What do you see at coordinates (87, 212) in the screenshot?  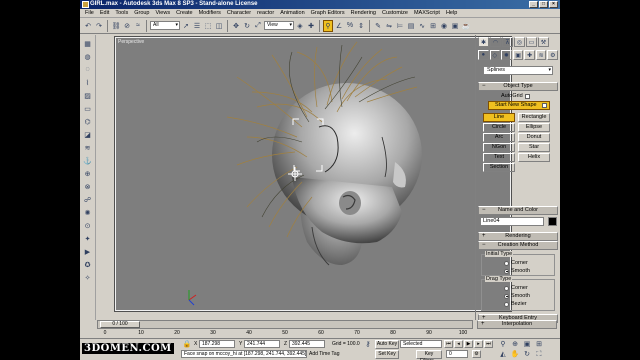 I see `wind-icon: ✺` at bounding box center [87, 212].